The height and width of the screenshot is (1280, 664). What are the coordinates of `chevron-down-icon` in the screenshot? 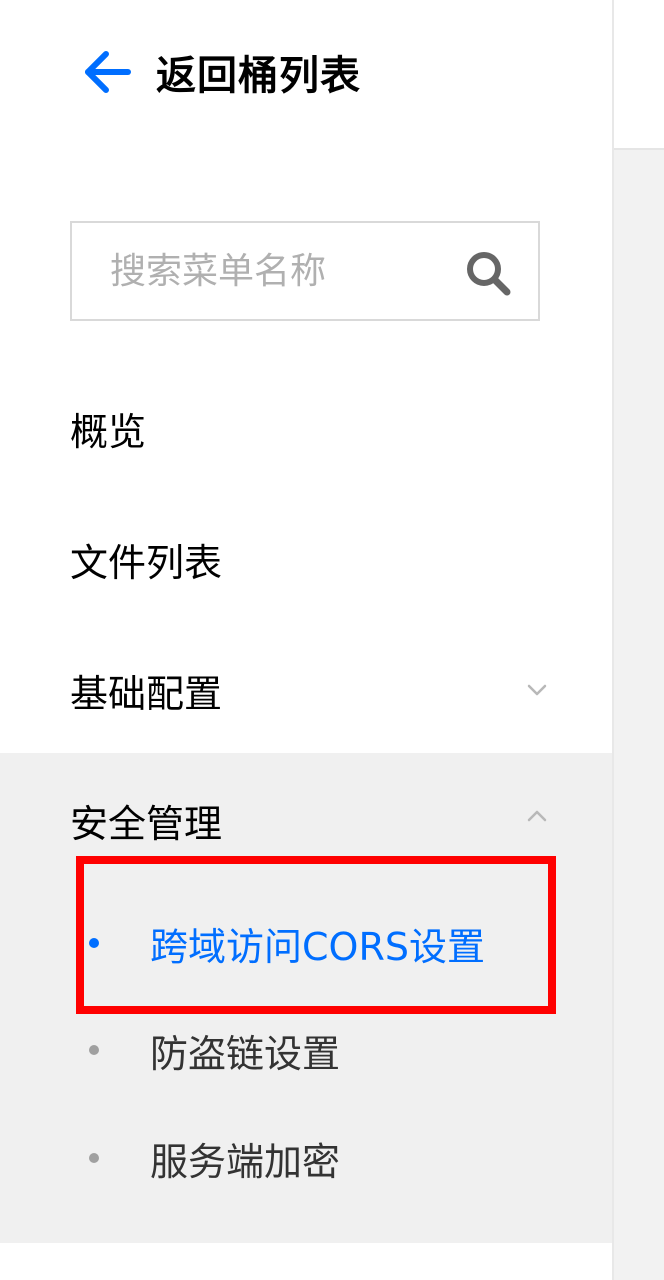 It's located at (537, 690).